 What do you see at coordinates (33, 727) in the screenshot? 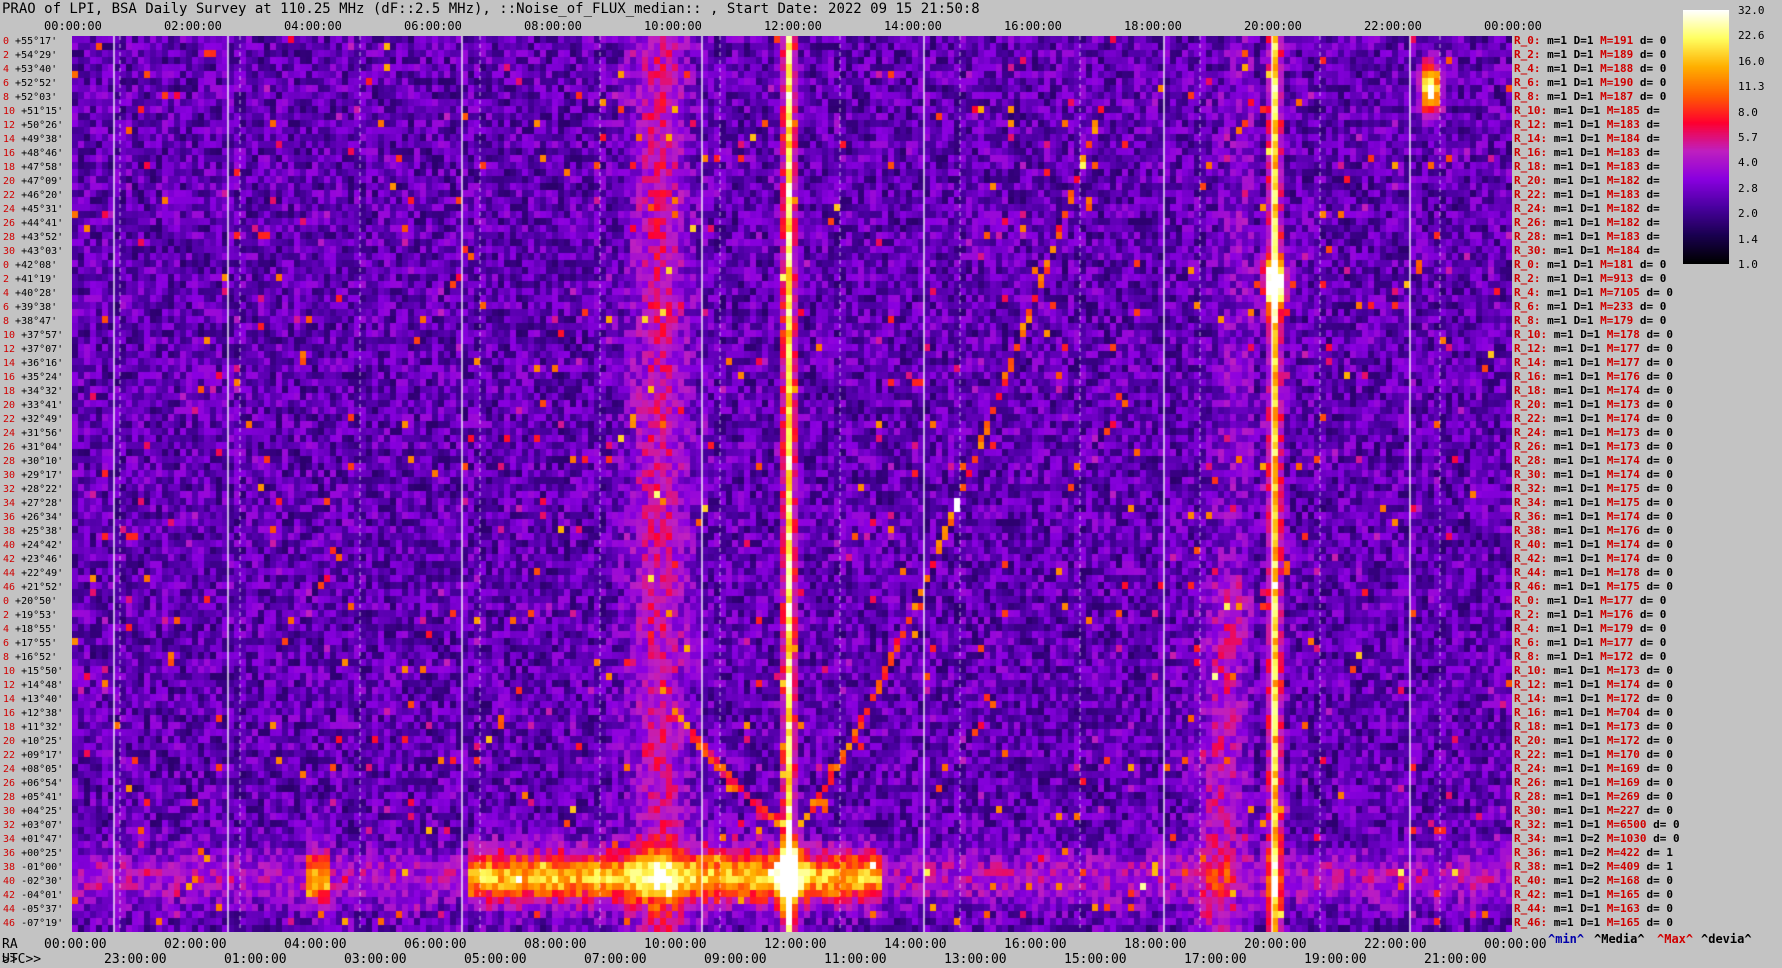
I see `declination-label: 18 +11°32'` at bounding box center [33, 727].